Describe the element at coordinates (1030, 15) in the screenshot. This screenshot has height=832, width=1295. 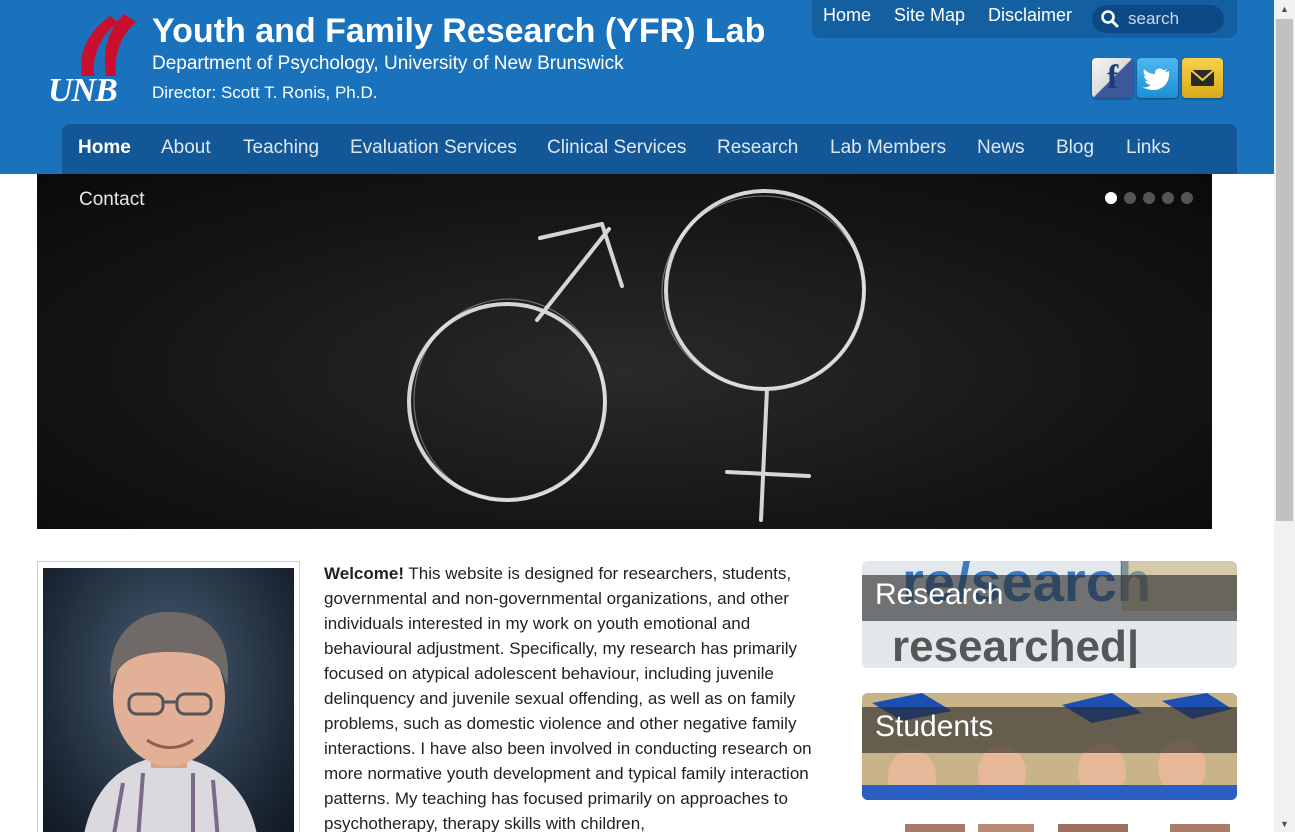
I see `utility-link-disclaimer: Disclaimer` at that location.